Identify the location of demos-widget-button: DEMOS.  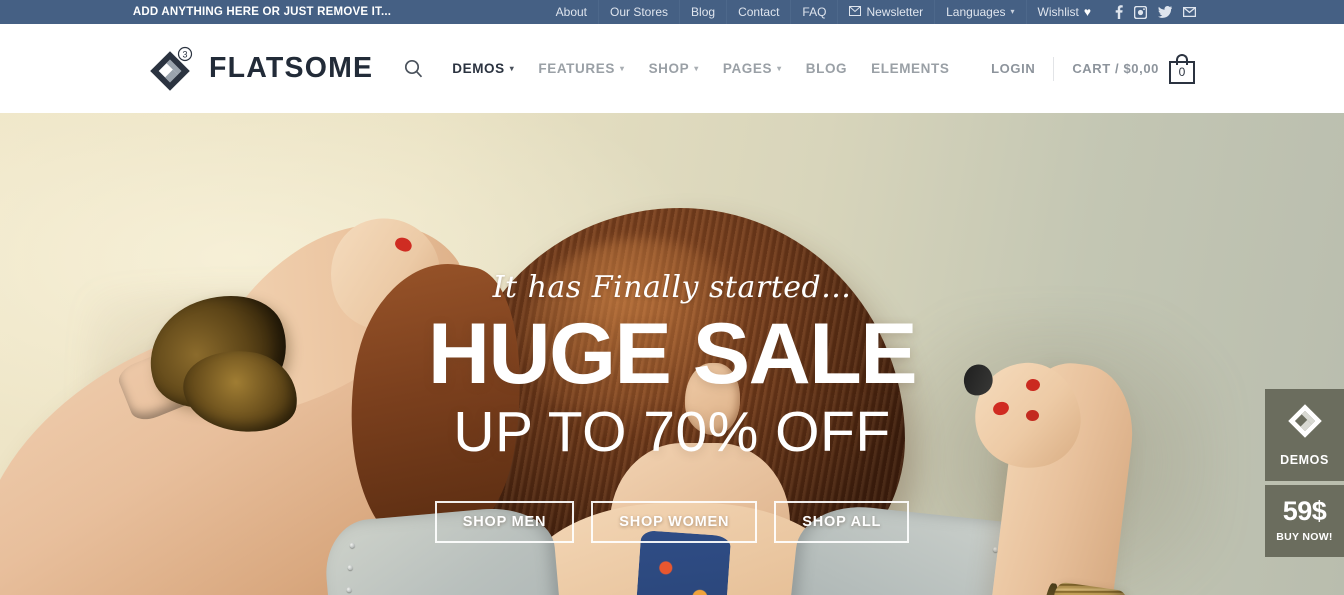
(1304, 435).